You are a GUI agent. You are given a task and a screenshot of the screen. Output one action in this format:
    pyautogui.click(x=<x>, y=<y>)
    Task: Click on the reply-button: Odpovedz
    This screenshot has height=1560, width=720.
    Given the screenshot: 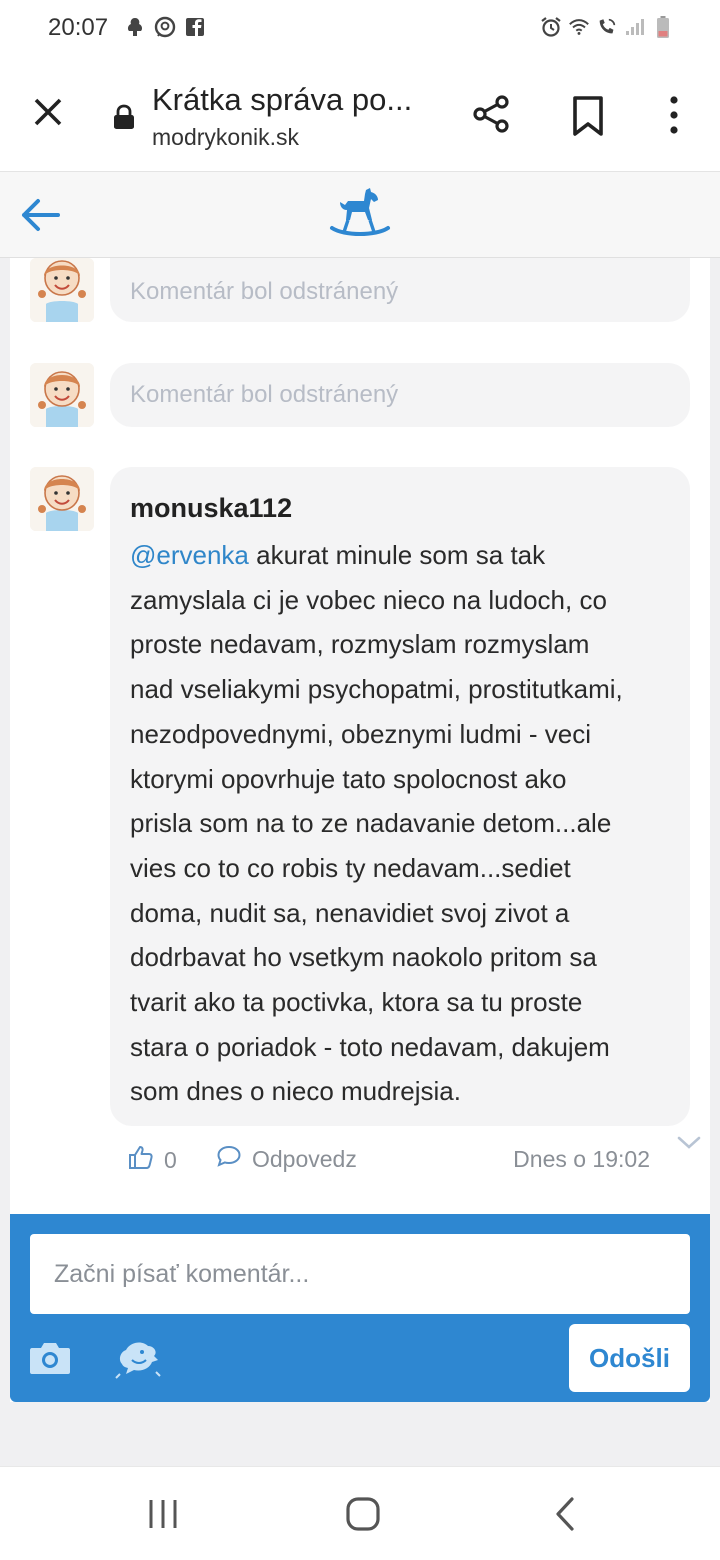 What is the action you would take?
    pyautogui.click(x=286, y=1159)
    